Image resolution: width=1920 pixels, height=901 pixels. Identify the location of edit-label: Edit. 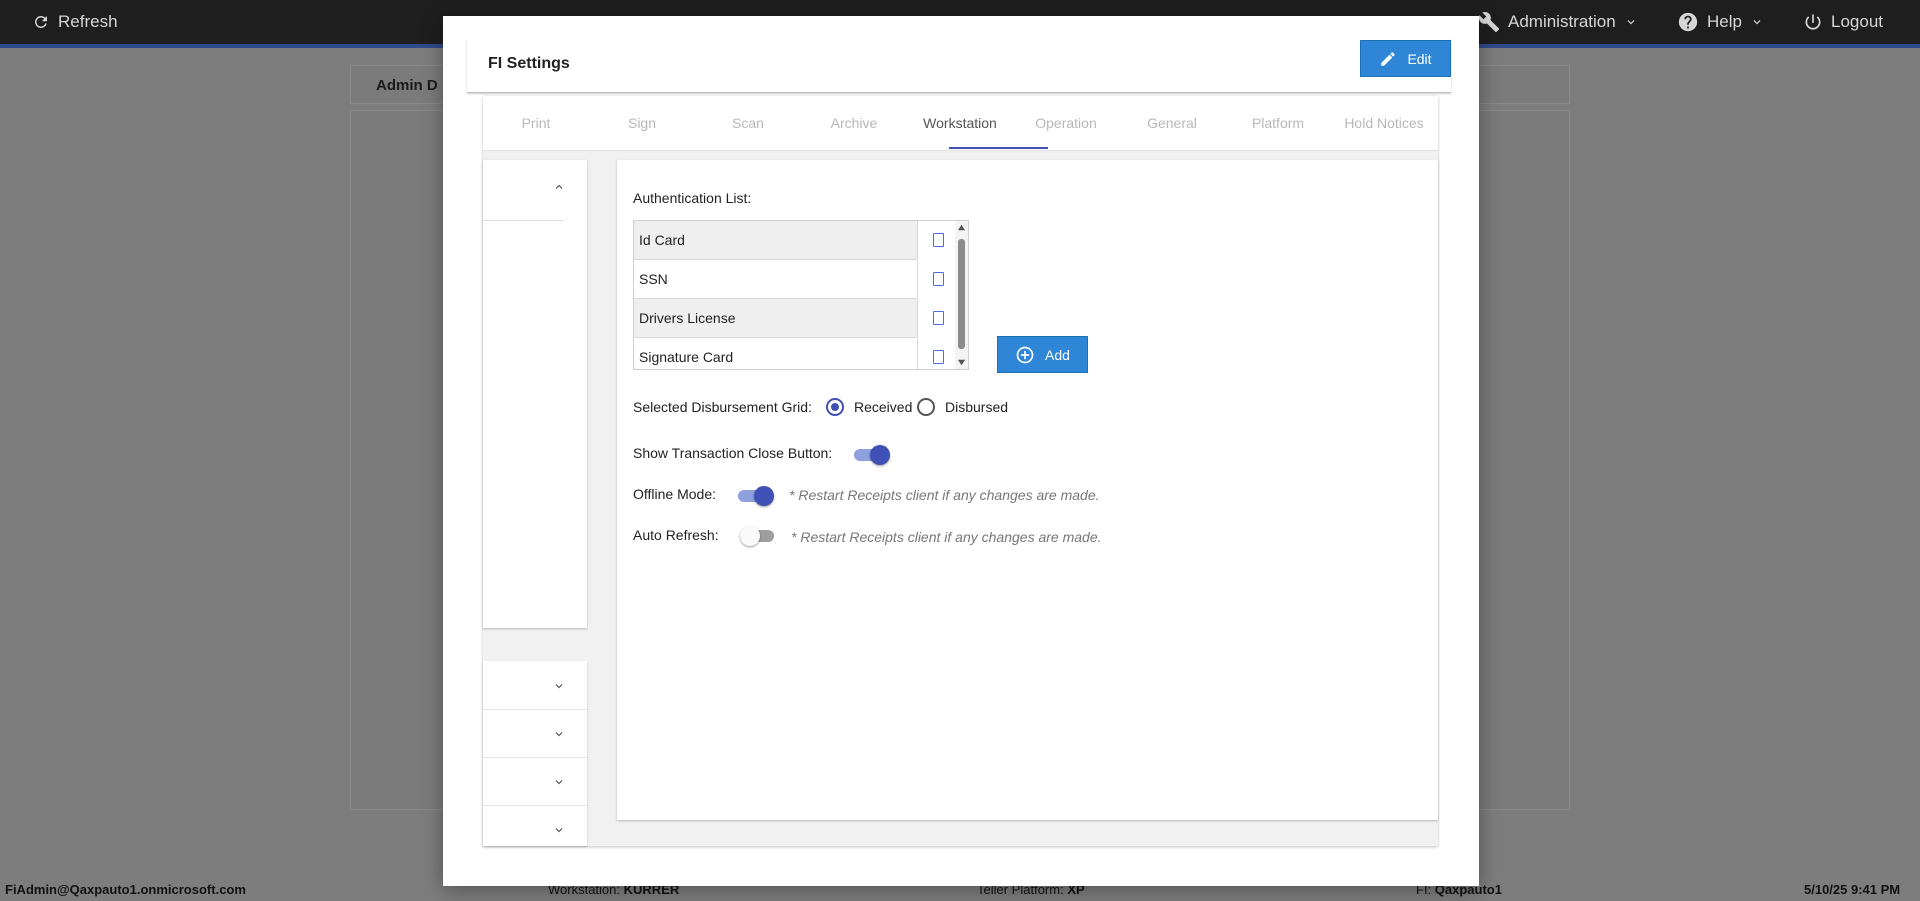
(1419, 58).